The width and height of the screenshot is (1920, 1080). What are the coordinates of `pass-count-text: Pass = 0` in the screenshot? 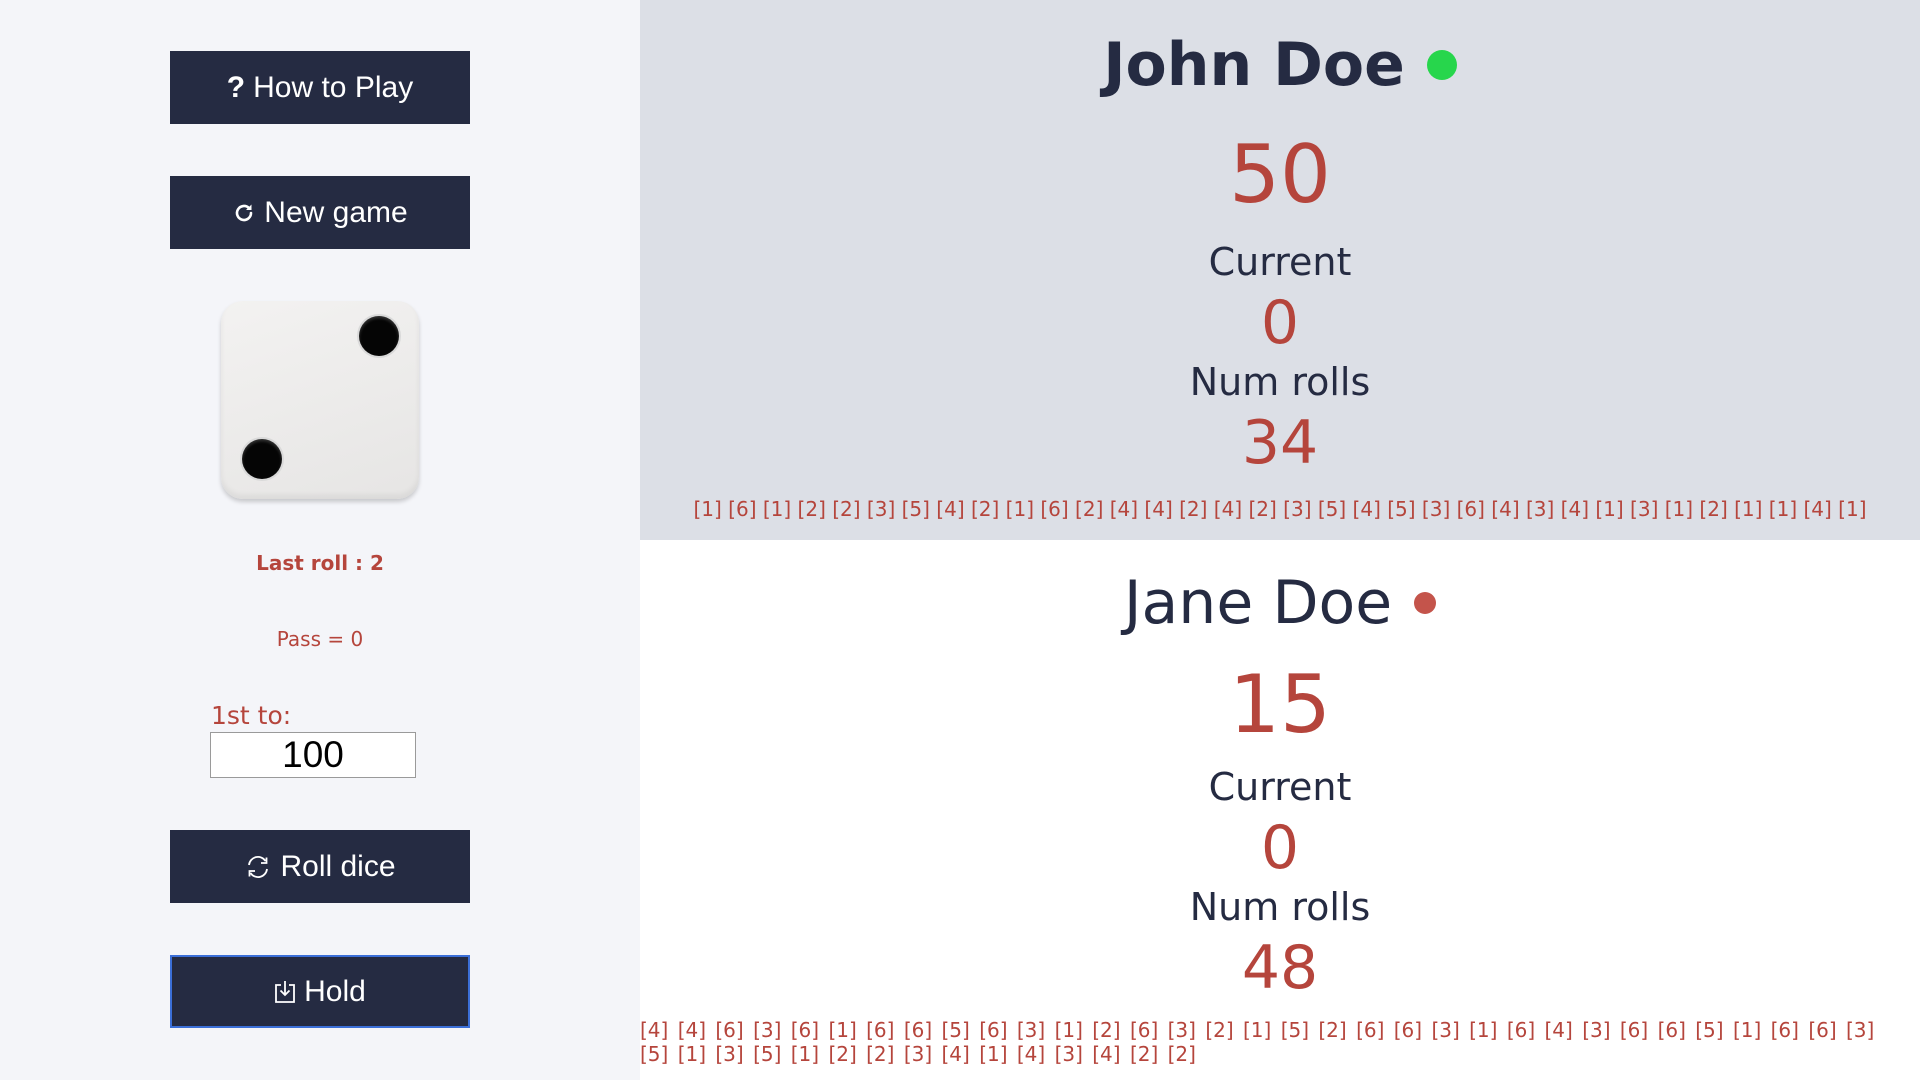 It's located at (320, 639).